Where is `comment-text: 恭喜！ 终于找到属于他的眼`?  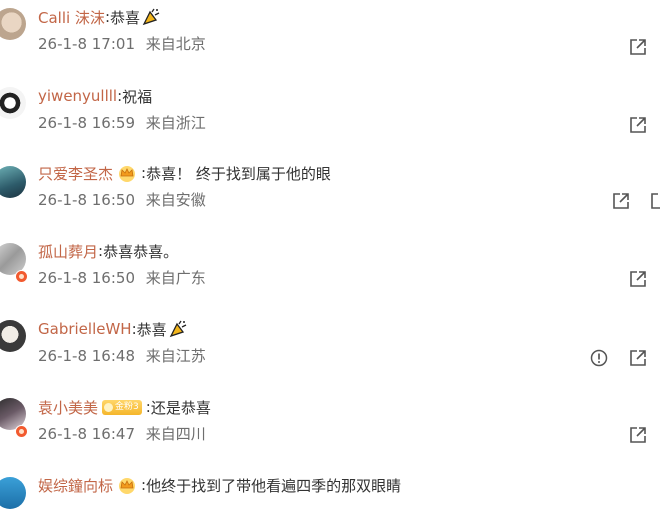 comment-text: 恭喜！ 终于找到属于他的眼 is located at coordinates (238, 173).